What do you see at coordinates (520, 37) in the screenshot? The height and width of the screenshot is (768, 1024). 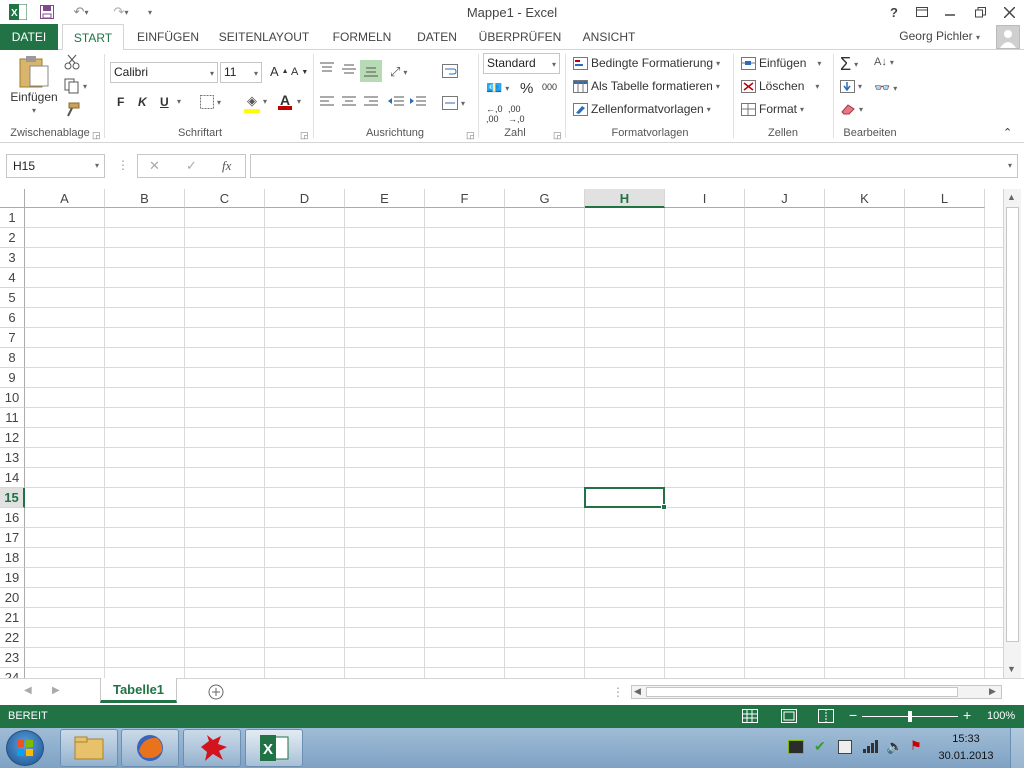 I see `tab-review: ÜBERPRÜFEN` at bounding box center [520, 37].